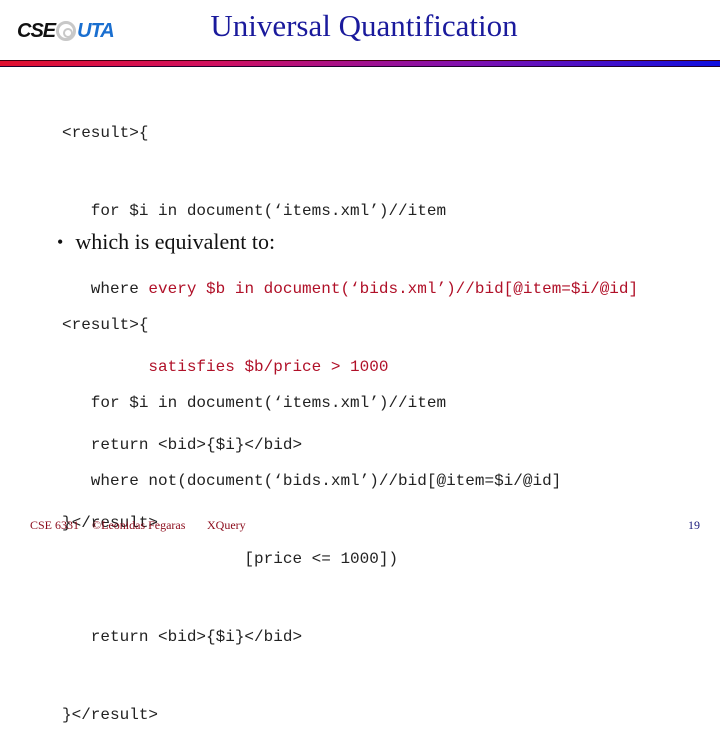 This screenshot has height=754, width=720. I want to click on bullet-text: which is equivalent to:, so click(175, 241).